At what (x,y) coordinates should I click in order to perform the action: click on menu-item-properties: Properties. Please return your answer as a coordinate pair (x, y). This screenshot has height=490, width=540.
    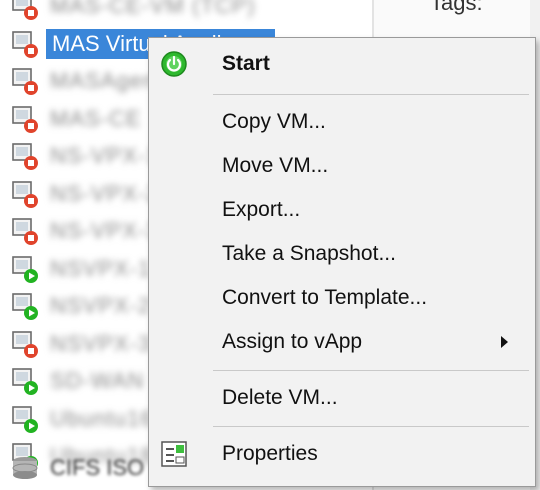
    Looking at the image, I should click on (342, 454).